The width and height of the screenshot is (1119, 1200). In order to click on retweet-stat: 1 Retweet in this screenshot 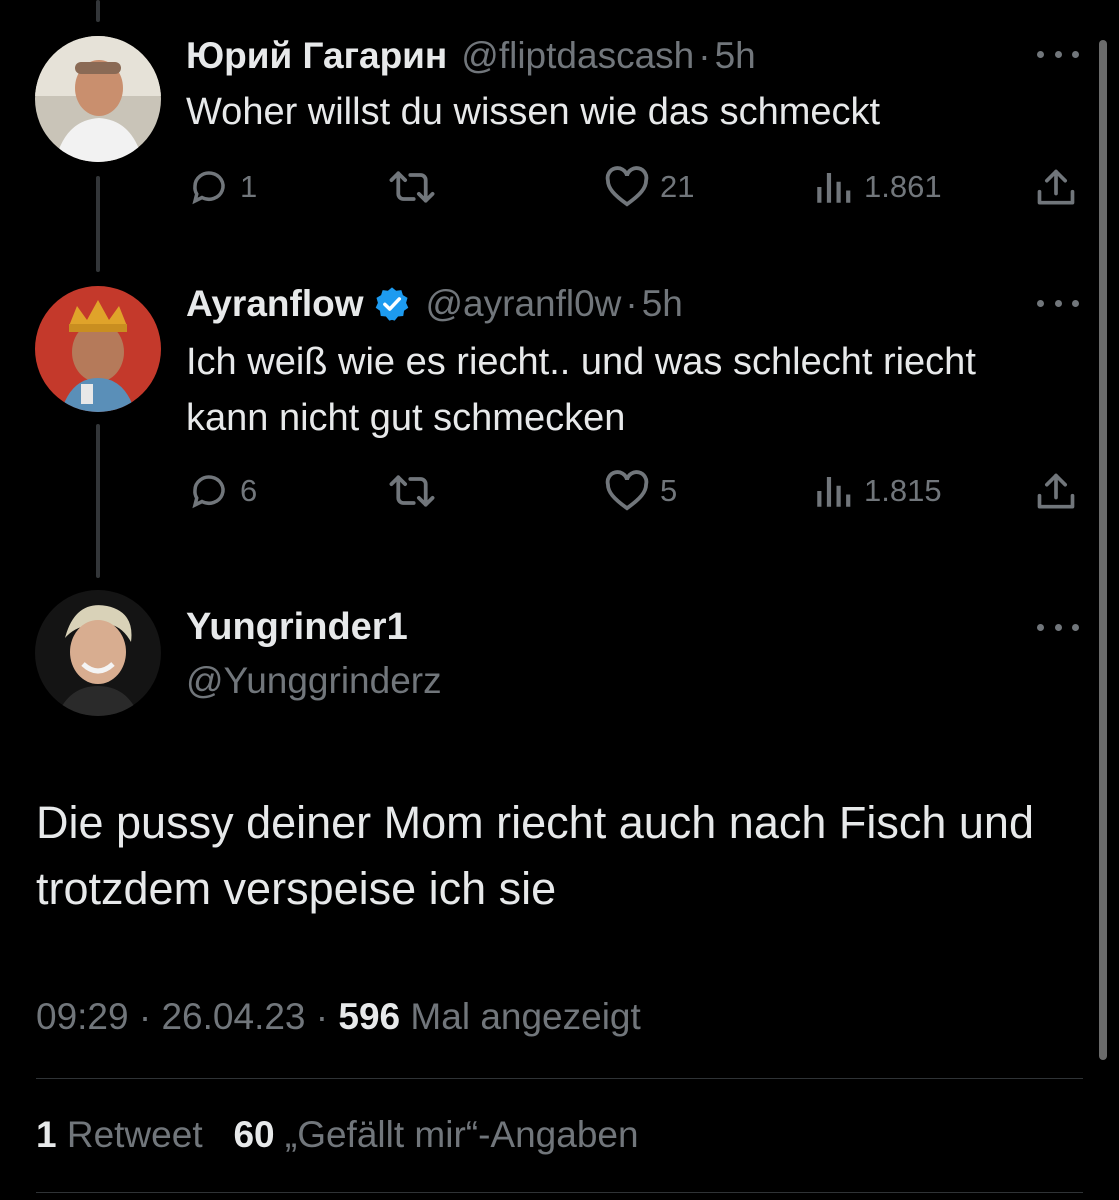, I will do `click(119, 1134)`.